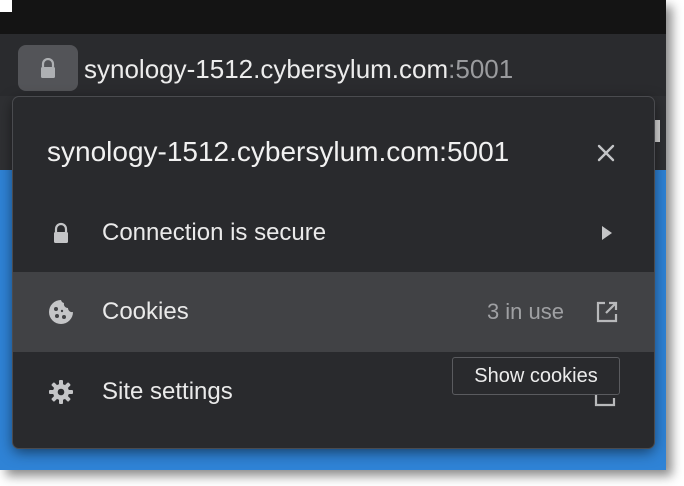  Describe the element at coordinates (61, 392) in the screenshot. I see `gear-icon` at that location.